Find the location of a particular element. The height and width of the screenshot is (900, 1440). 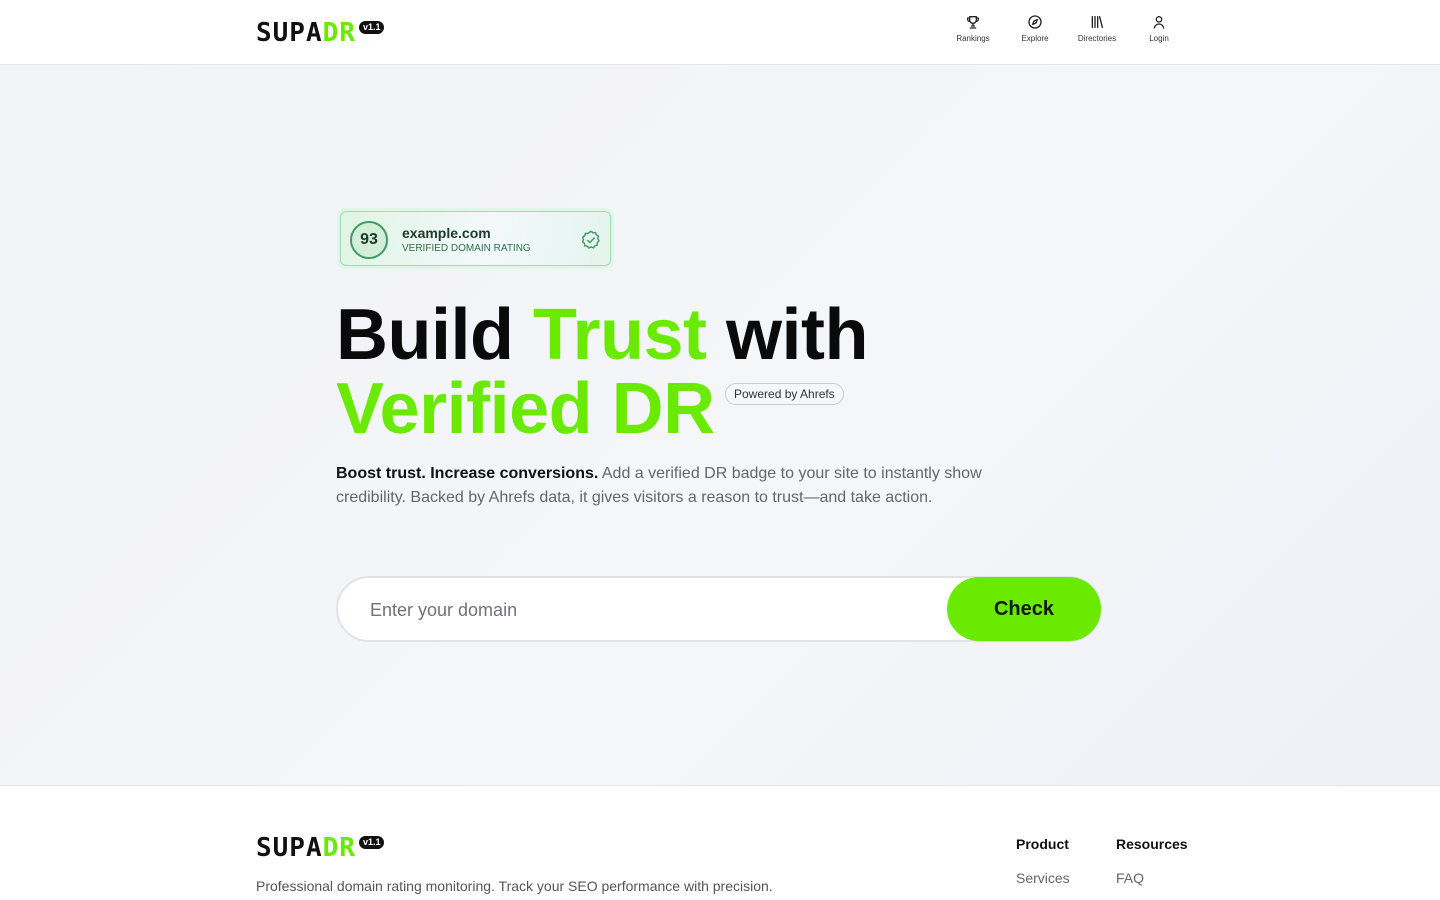

brand-name-part2: DR is located at coordinates (339, 33).